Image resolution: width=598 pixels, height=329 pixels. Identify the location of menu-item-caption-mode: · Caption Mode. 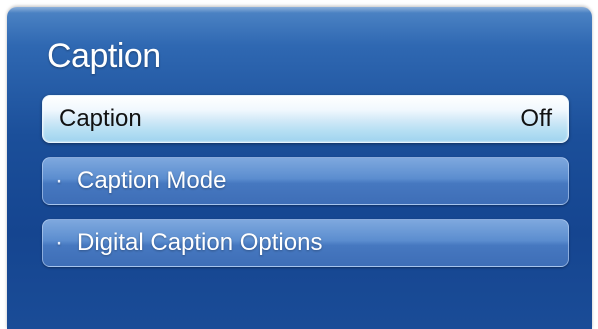
(305, 181).